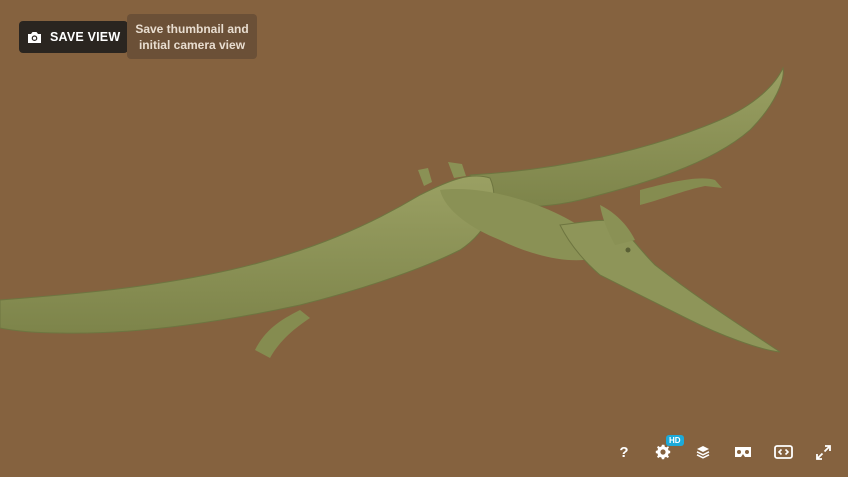 The image size is (848, 477). I want to click on camera-icon, so click(34, 37).